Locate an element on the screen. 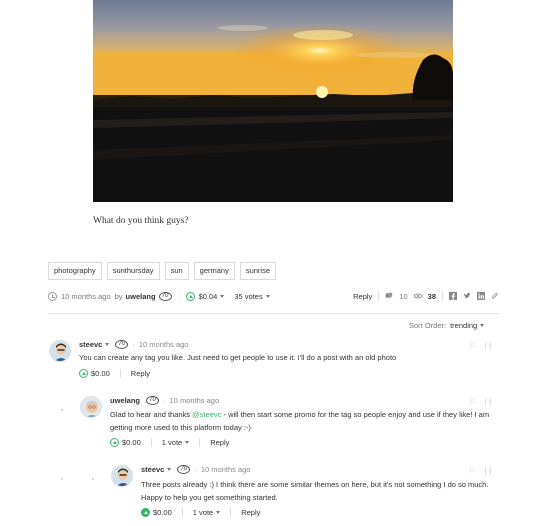 The image size is (545, 526). tag-germany: germany is located at coordinates (214, 271).